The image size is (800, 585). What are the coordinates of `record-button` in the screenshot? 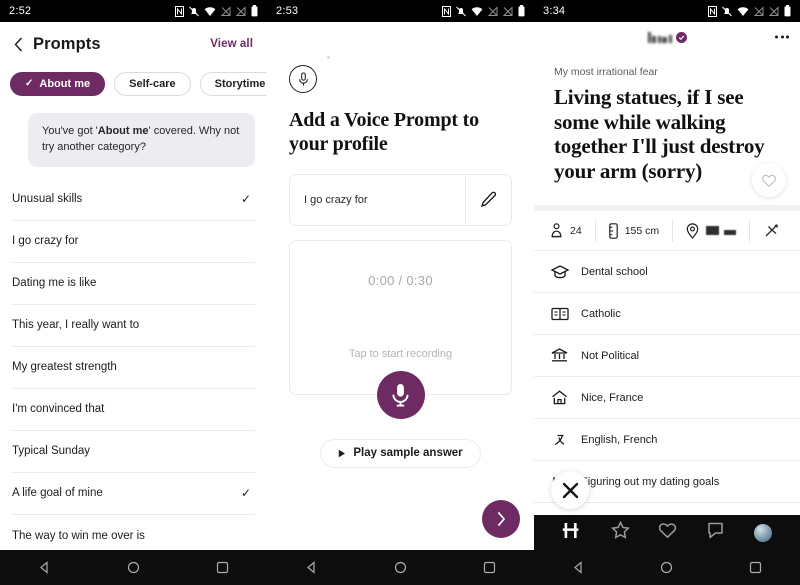 It's located at (400, 394).